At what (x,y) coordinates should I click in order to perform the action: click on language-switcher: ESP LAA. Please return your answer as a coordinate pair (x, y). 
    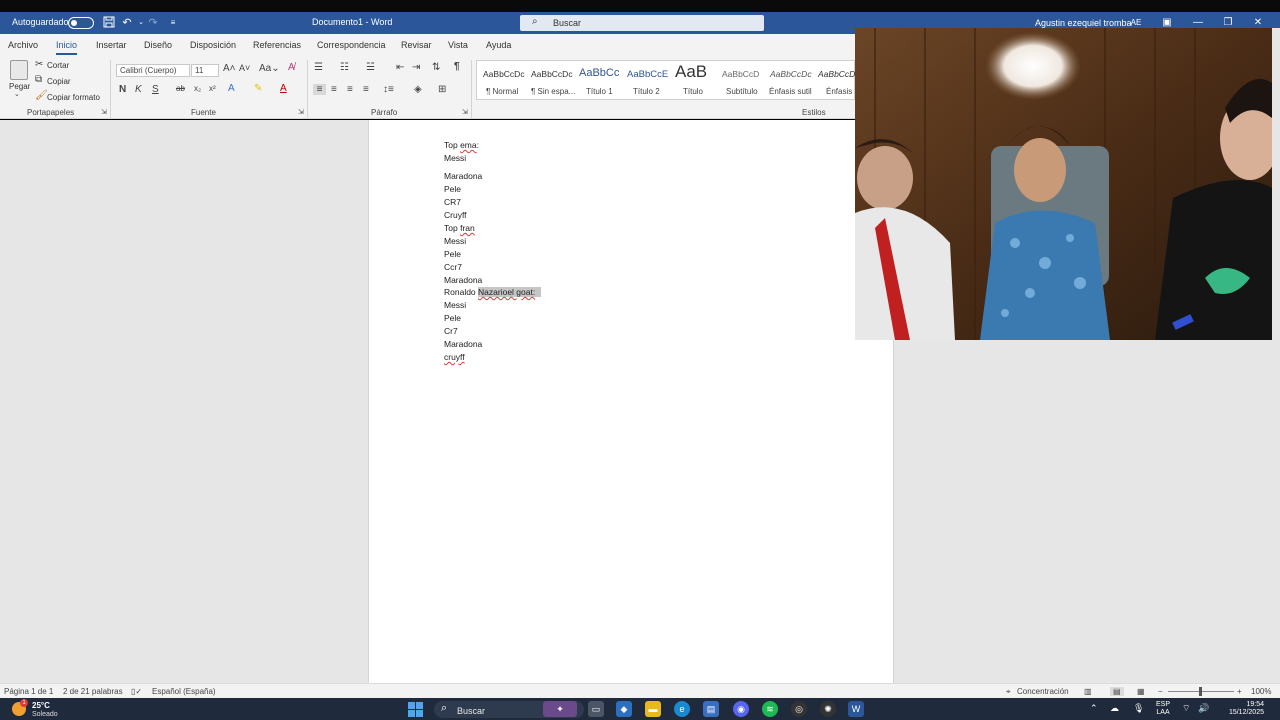
    Looking at the image, I should click on (1163, 709).